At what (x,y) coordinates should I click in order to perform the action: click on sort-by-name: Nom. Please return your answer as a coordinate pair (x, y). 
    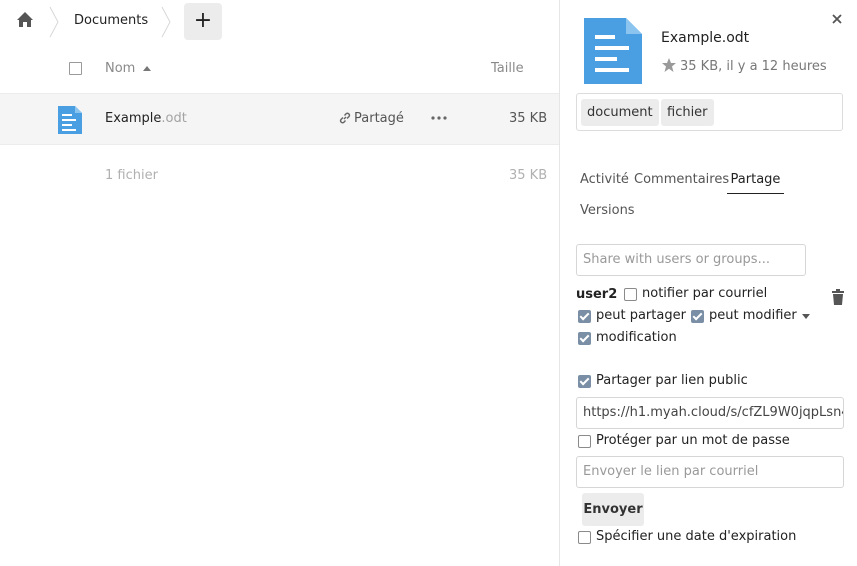
    Looking at the image, I should click on (120, 68).